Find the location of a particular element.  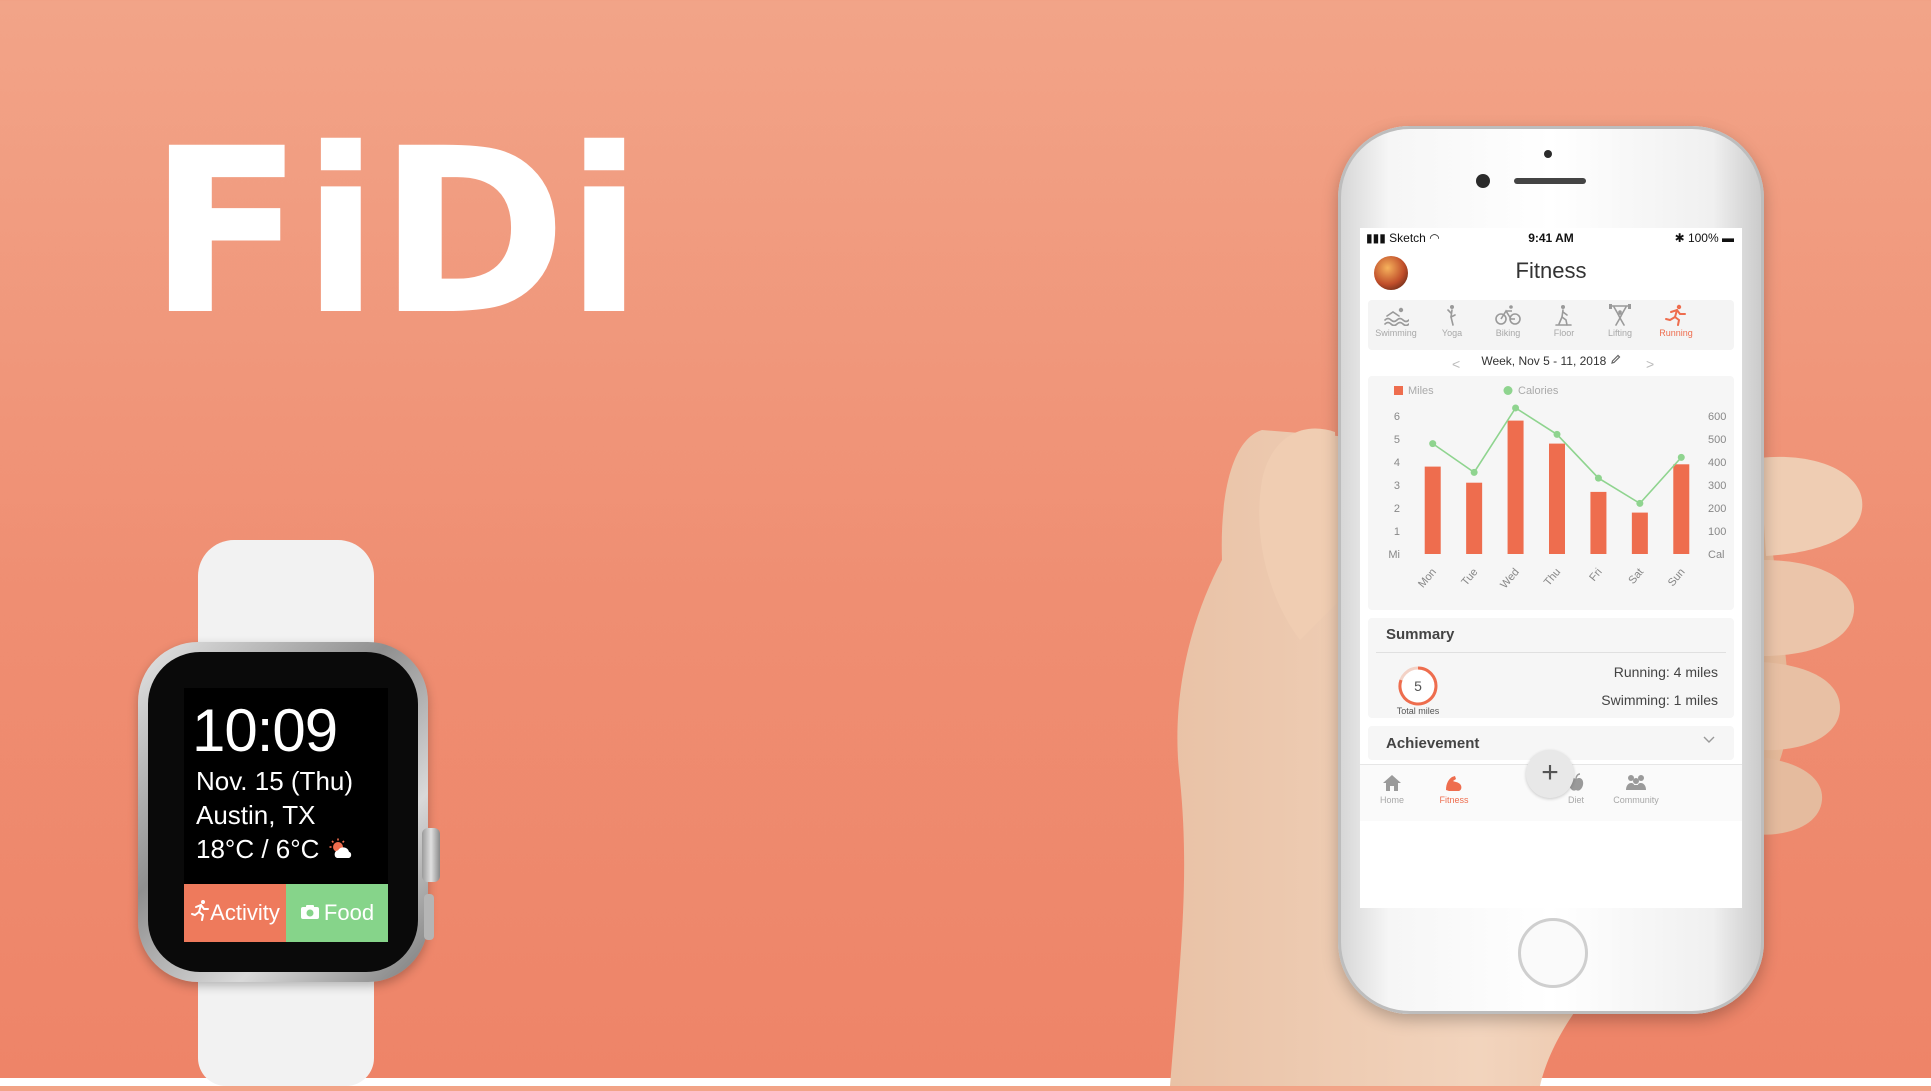

community-icon is located at coordinates (1636, 783).